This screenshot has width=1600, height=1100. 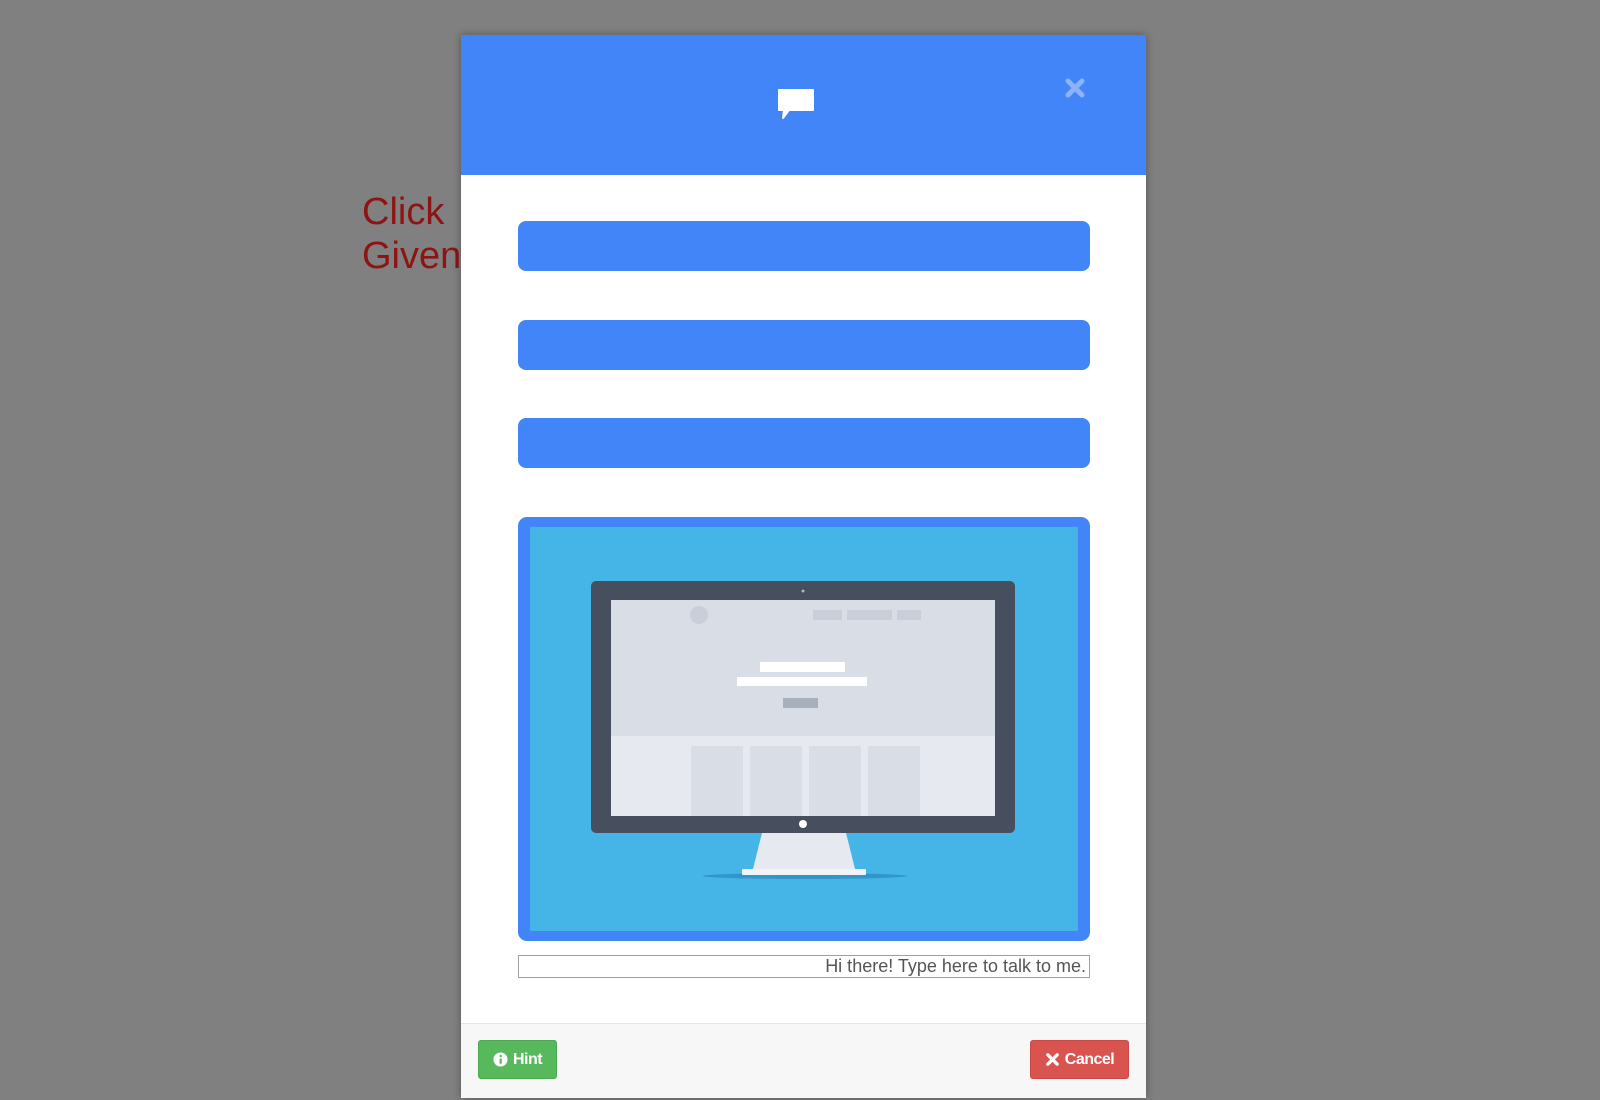 I want to click on modal-header, so click(x=803, y=105).